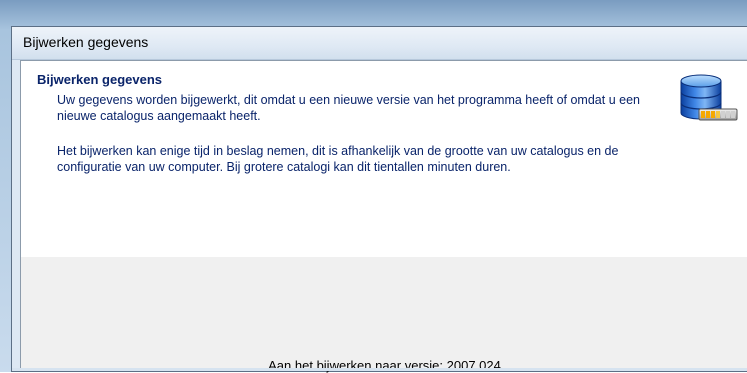  Describe the element at coordinates (379, 43) in the screenshot. I see `title-bar: Bijwerken gegevens` at that location.